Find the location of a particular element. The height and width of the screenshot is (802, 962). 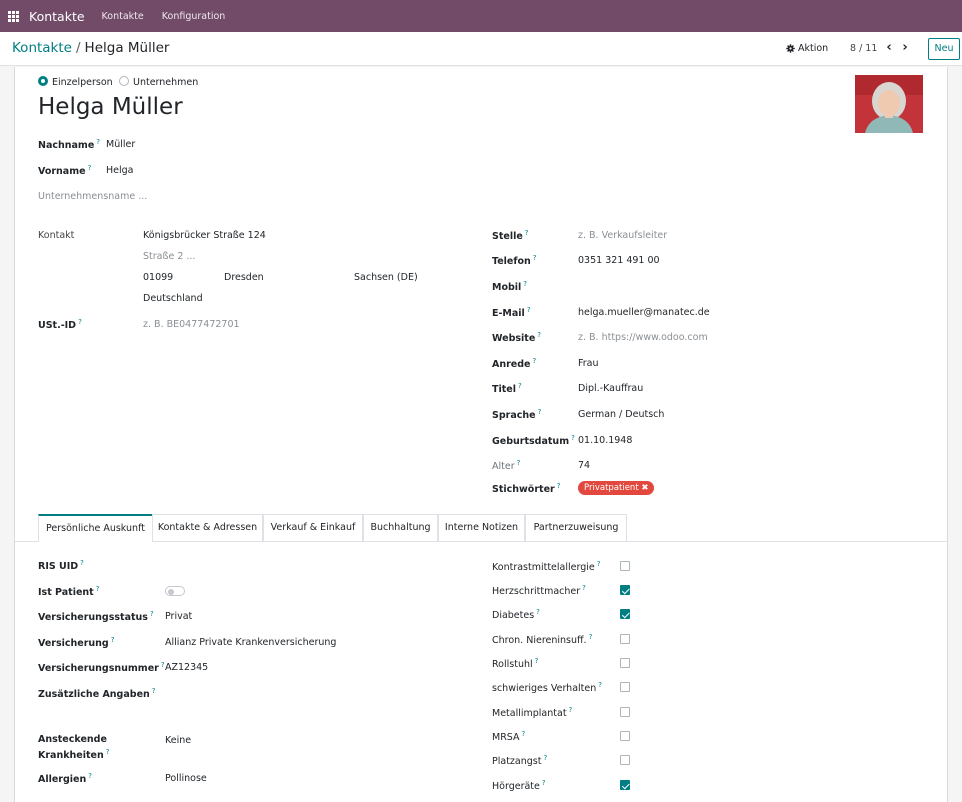

hoergeraete-checkbox is located at coordinates (625, 785).